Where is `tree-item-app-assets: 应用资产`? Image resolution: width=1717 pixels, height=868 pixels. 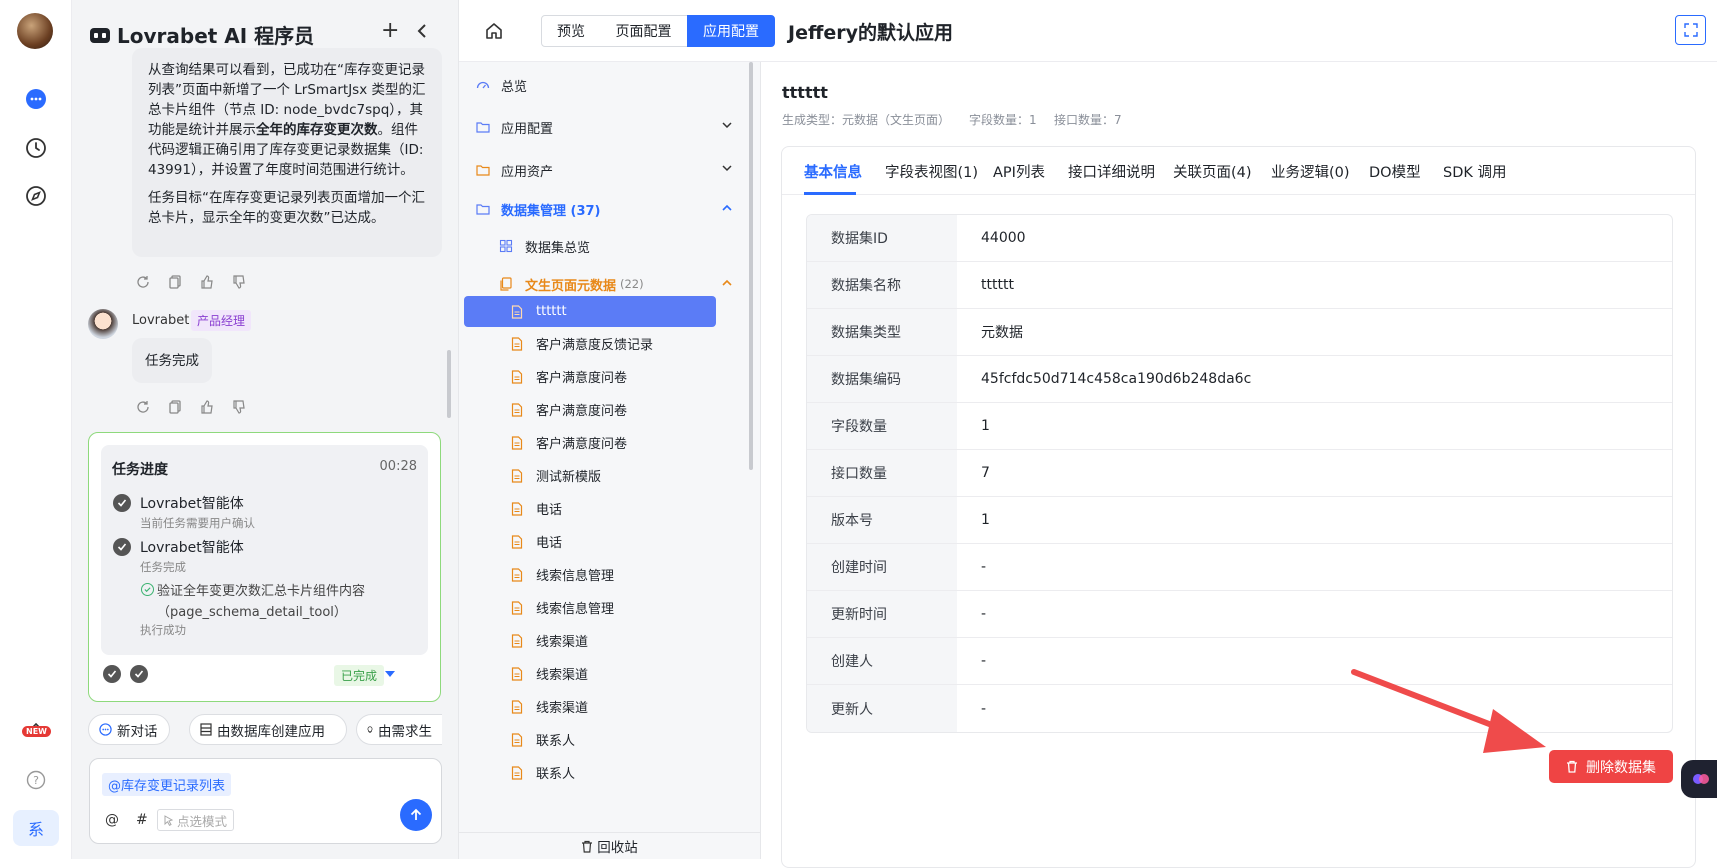
tree-item-app-assets: 应用资产 is located at coordinates (606, 170).